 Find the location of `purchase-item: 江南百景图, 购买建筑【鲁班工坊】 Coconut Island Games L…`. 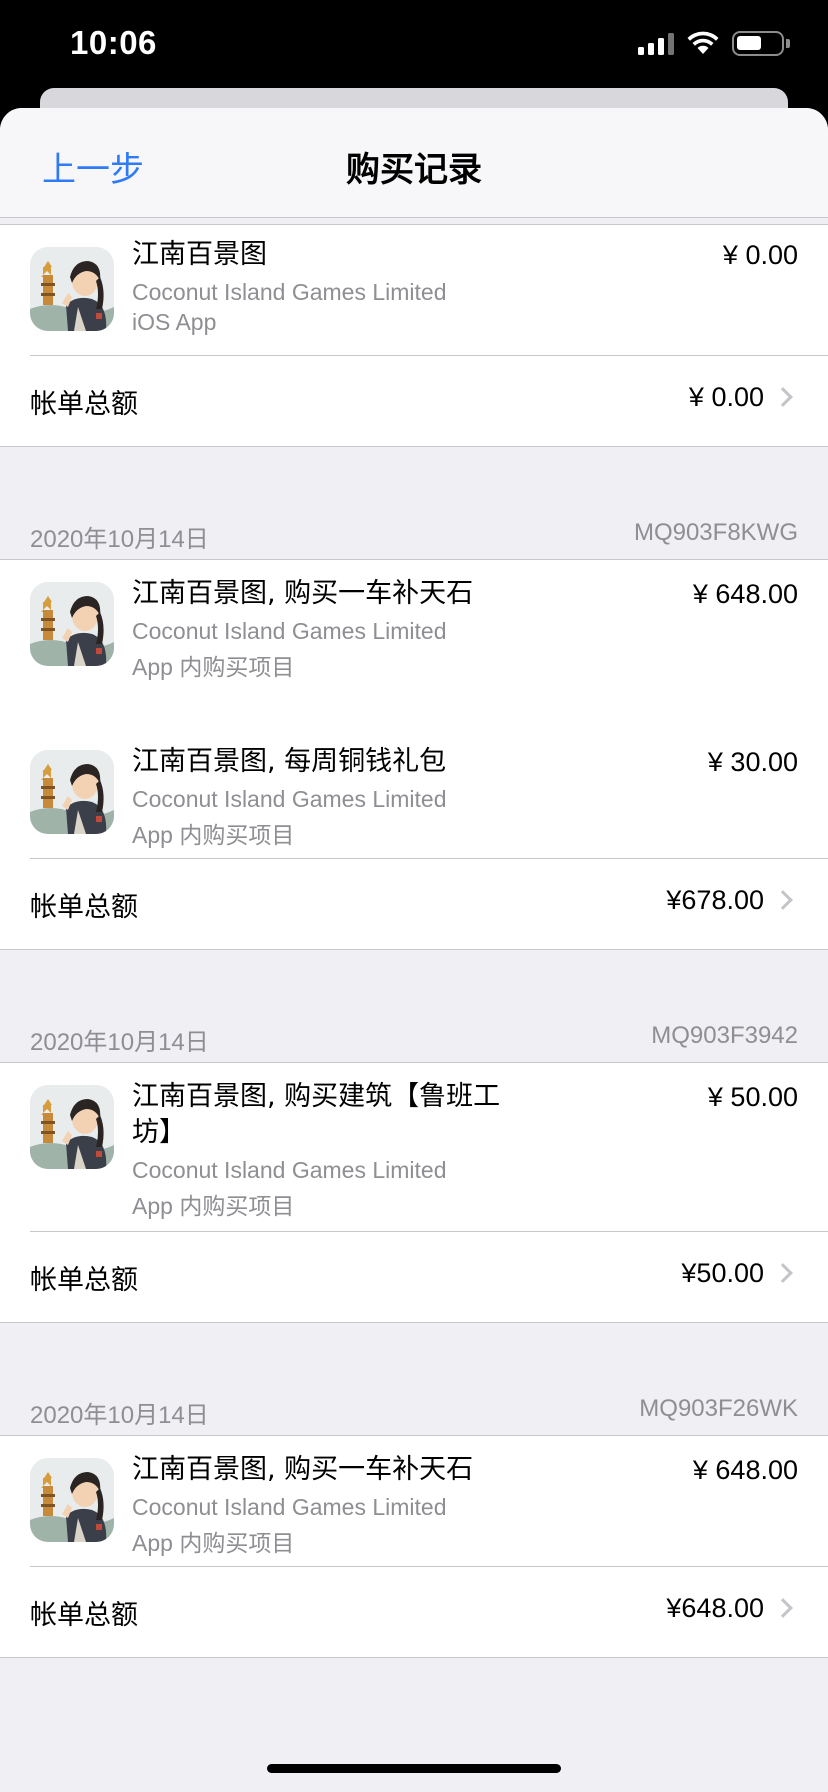

purchase-item: 江南百景图, 购买建筑【鲁班工坊】 Coconut Island Games L… is located at coordinates (414, 1147).